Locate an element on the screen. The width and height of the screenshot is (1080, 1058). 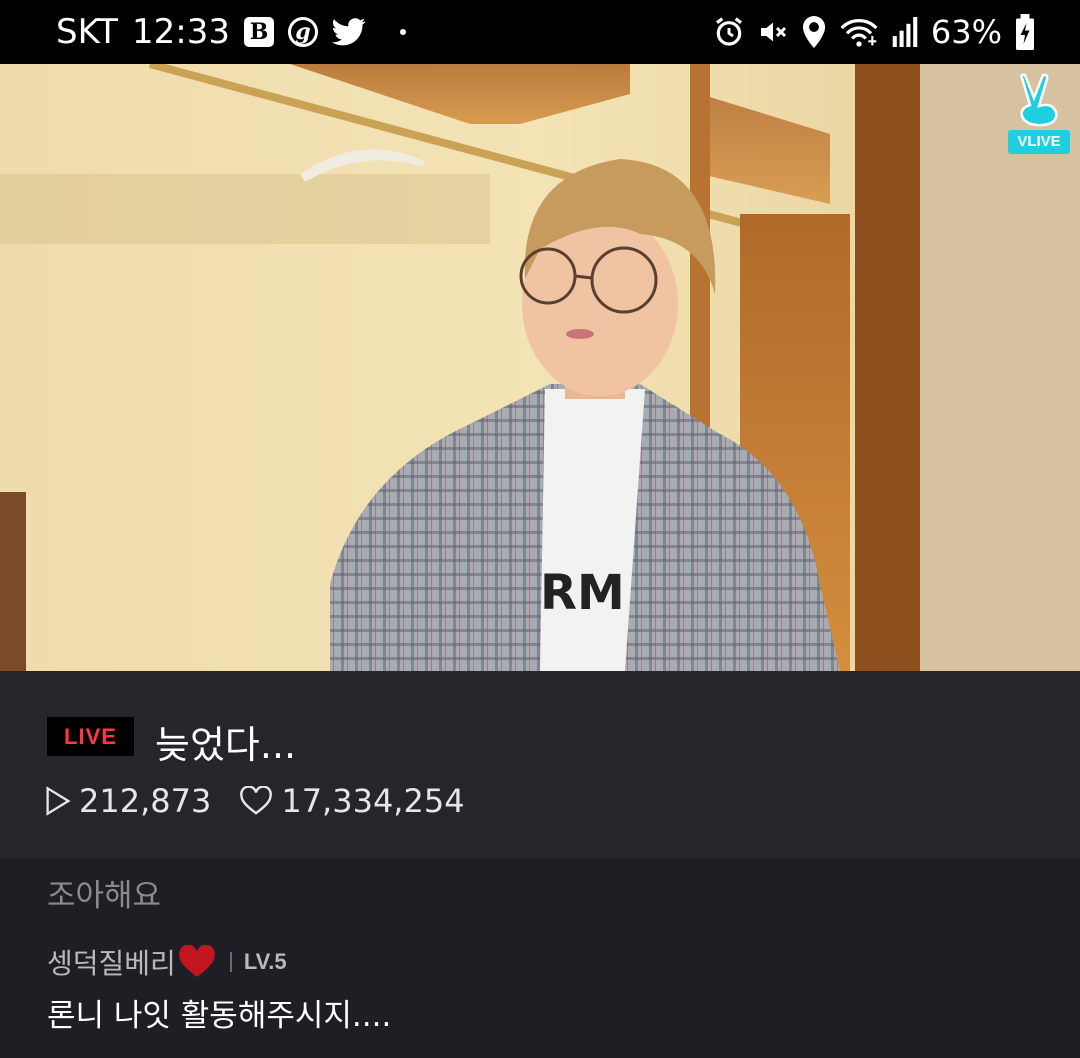
like-count-value: 17,334,254 is located at coordinates (373, 801).